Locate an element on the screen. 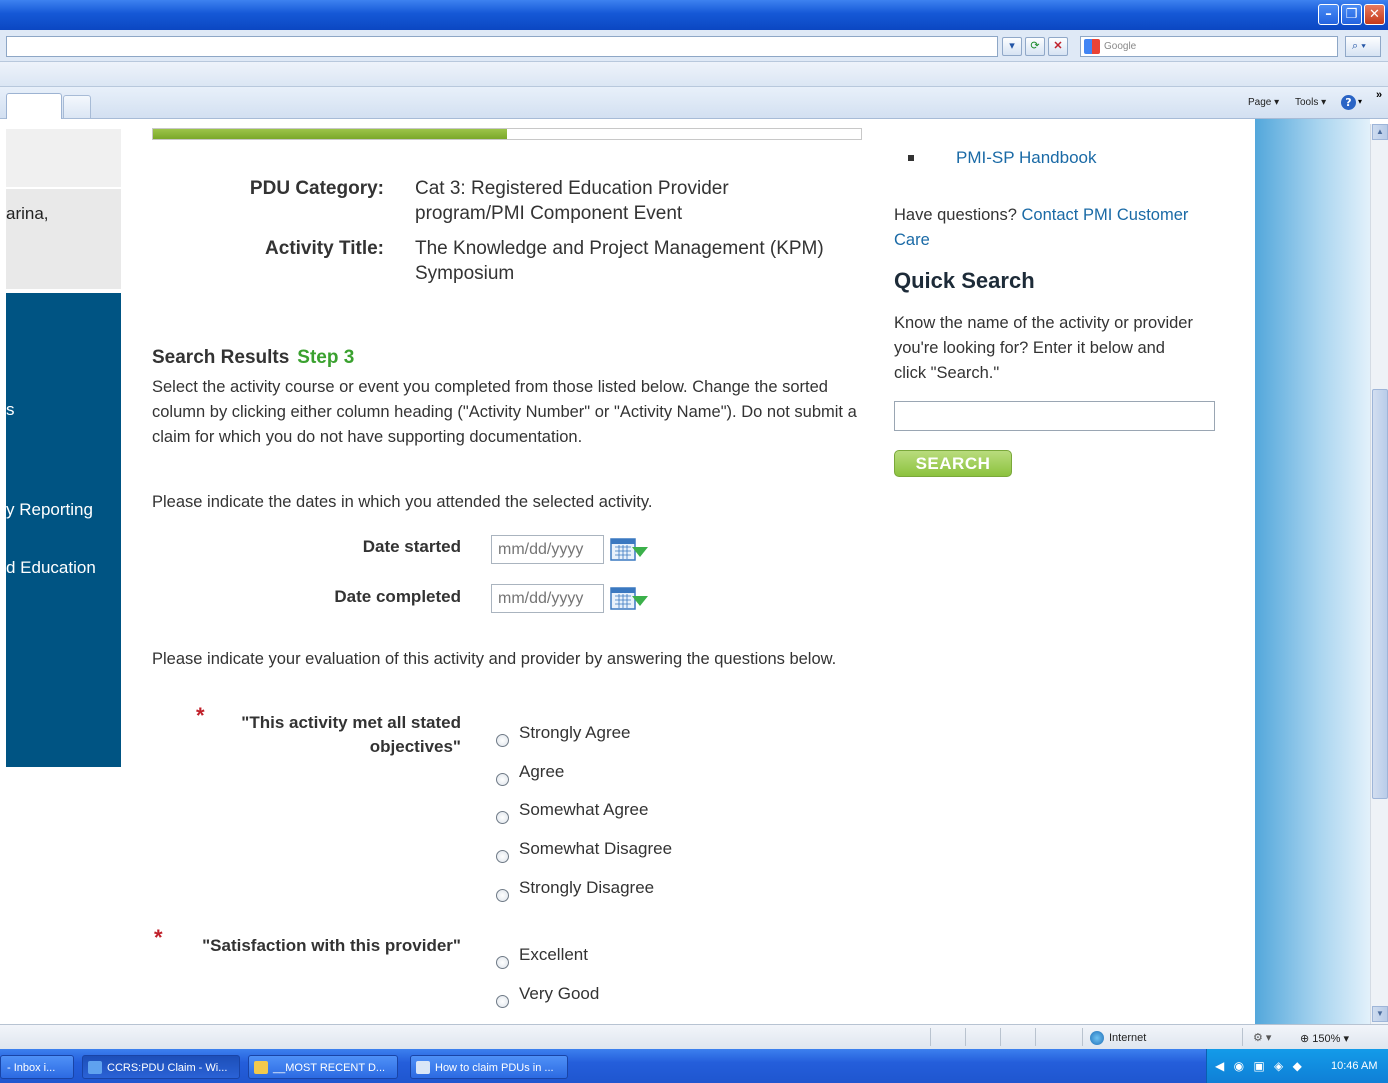  option-strongly-agree: Strongly Agree is located at coordinates (563, 733).